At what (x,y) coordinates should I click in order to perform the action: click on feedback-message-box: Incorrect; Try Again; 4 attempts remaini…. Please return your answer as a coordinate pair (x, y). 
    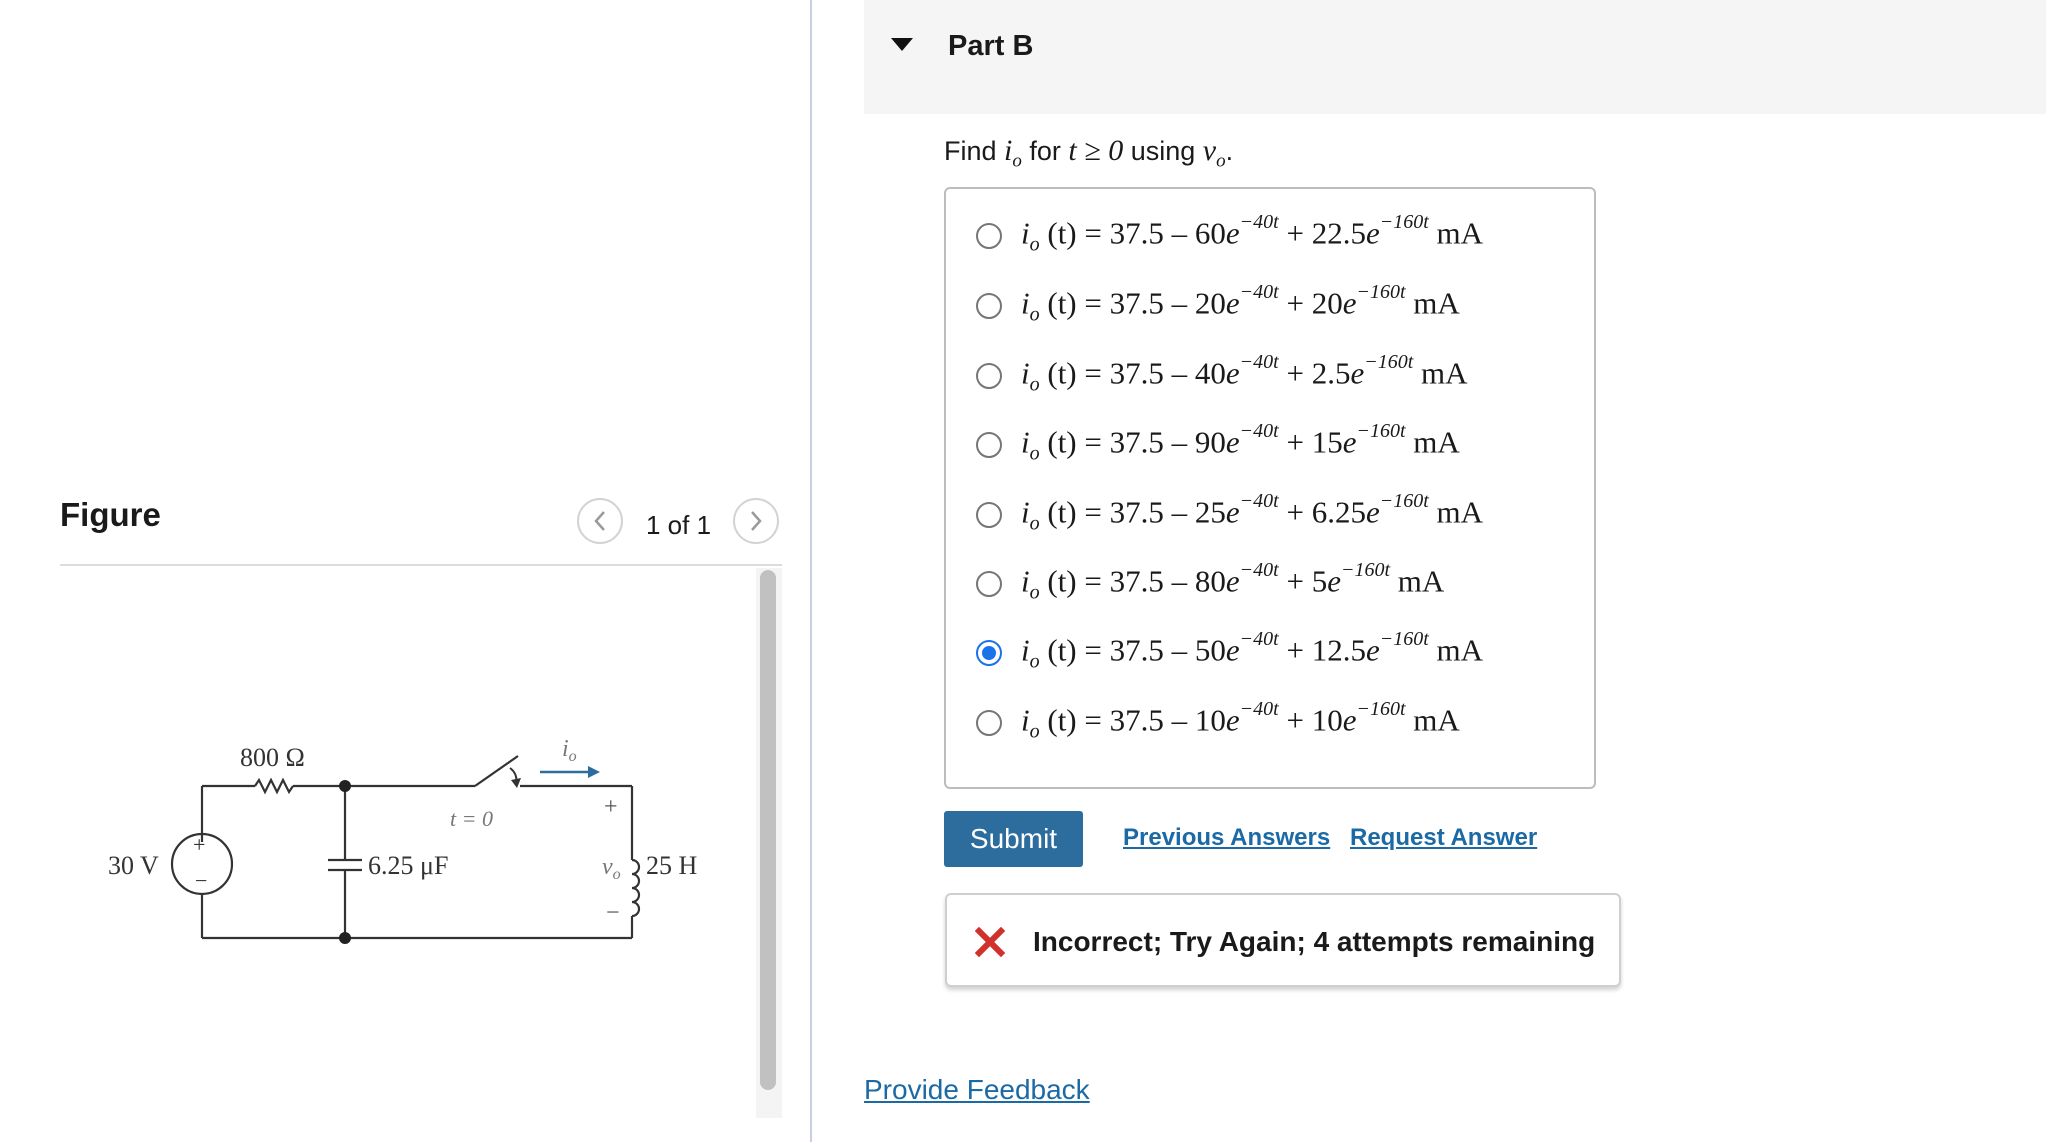
    Looking at the image, I should click on (1283, 940).